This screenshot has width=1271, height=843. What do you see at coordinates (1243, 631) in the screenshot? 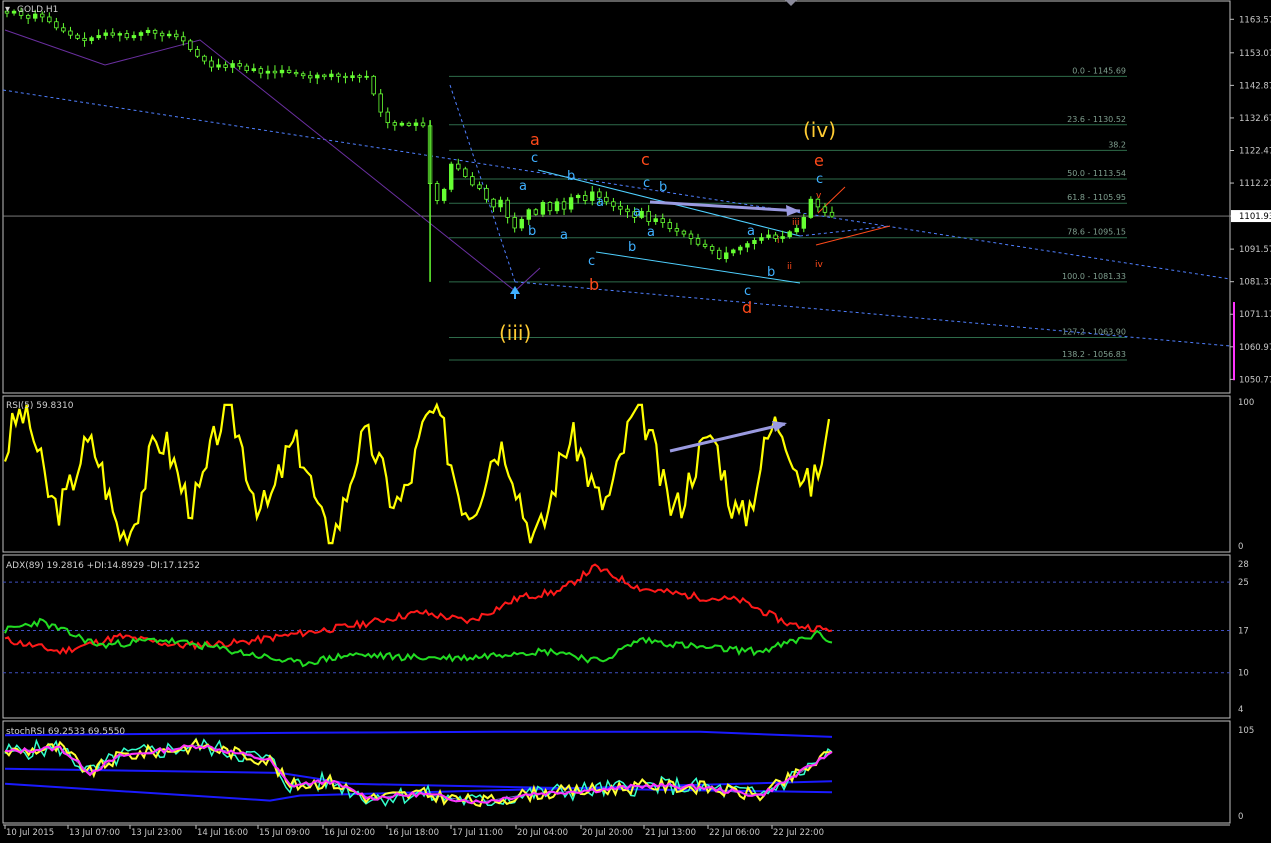
I see `adx-tick: 17` at bounding box center [1243, 631].